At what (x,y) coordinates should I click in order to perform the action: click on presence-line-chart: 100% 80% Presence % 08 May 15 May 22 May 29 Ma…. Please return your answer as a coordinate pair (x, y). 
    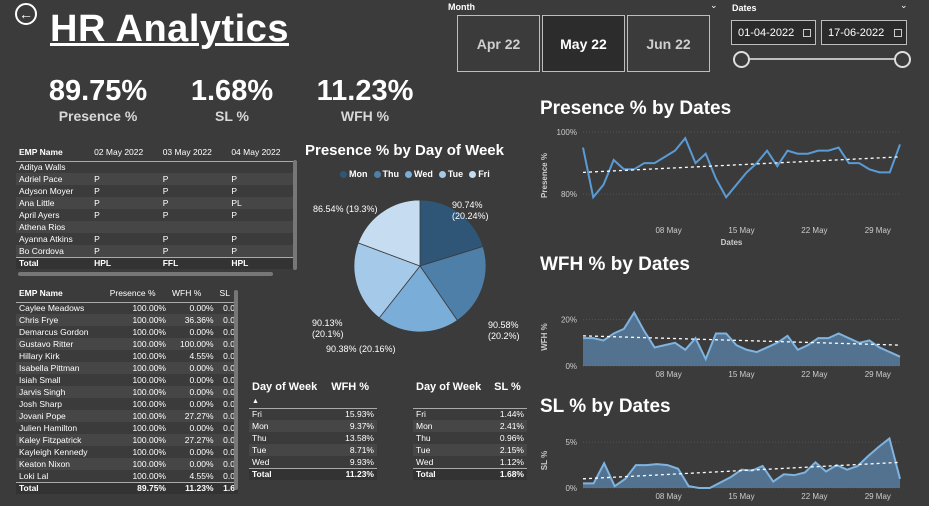
    Looking at the image, I should click on (722, 184).